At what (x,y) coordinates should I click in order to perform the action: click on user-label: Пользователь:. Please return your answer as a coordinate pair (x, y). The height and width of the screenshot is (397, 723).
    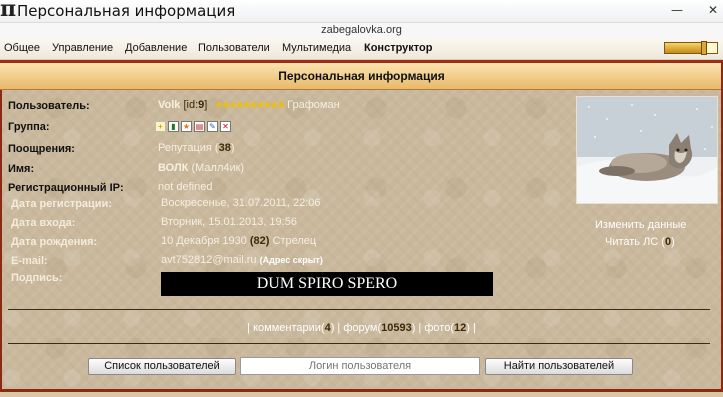
    Looking at the image, I should click on (49, 106).